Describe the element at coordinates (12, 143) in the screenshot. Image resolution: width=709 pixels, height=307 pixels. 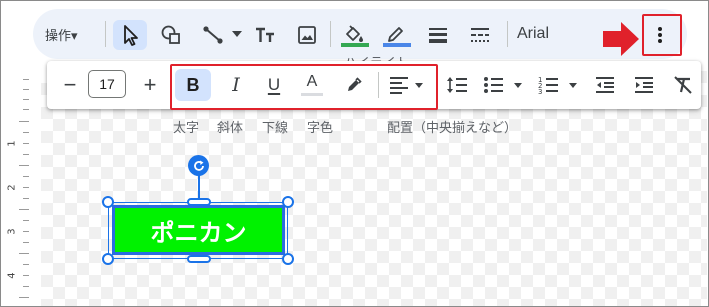
I see `ruler-number: 1` at that location.